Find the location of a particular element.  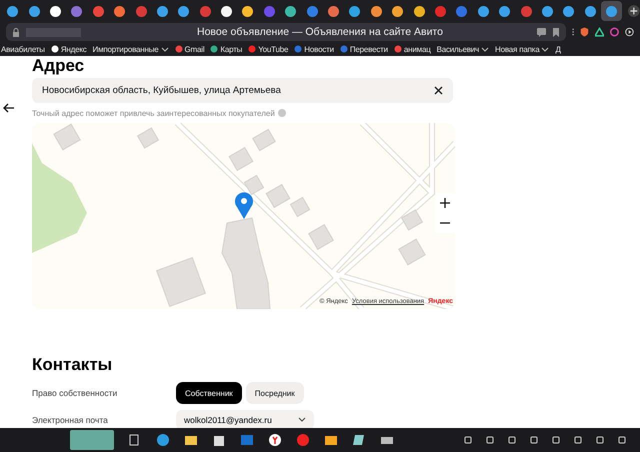

bookmark-item: Васильевич is located at coordinates (463, 49).